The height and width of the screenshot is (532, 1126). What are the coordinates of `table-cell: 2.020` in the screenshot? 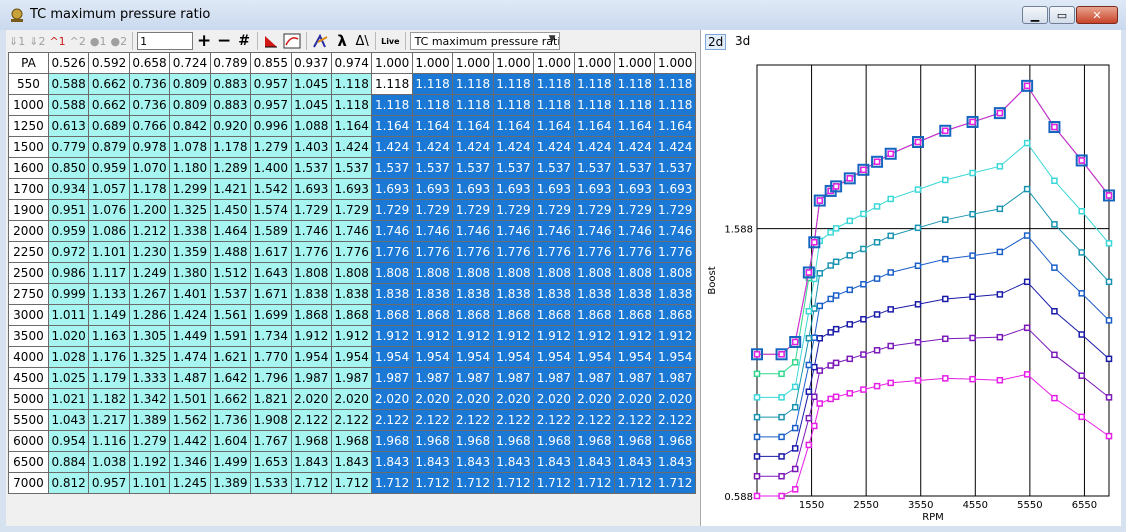 It's located at (554, 399).